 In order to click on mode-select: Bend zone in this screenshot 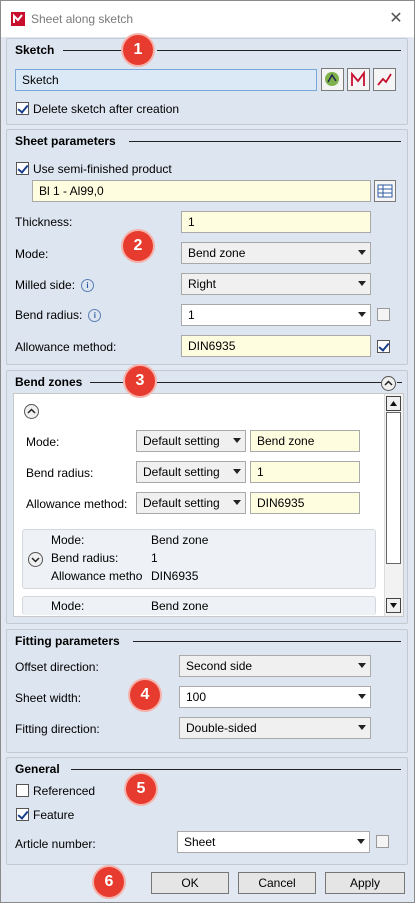, I will do `click(276, 253)`.